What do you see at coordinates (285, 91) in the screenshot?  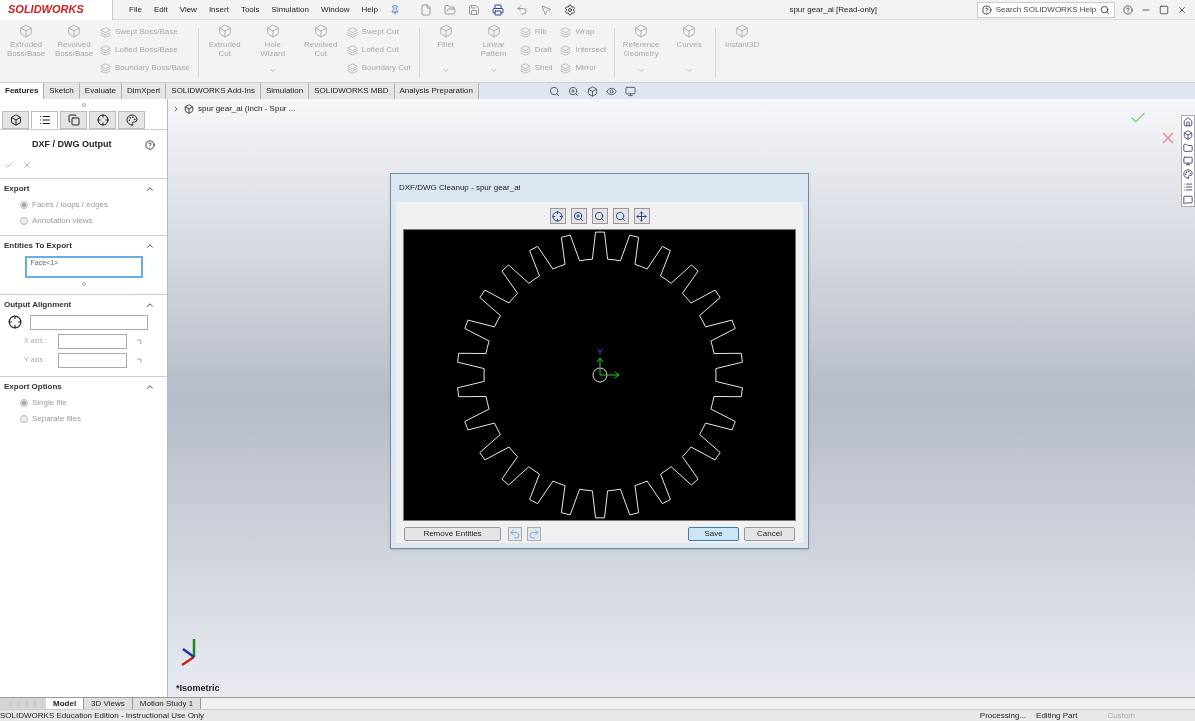 I see `command-tab: Simulation` at bounding box center [285, 91].